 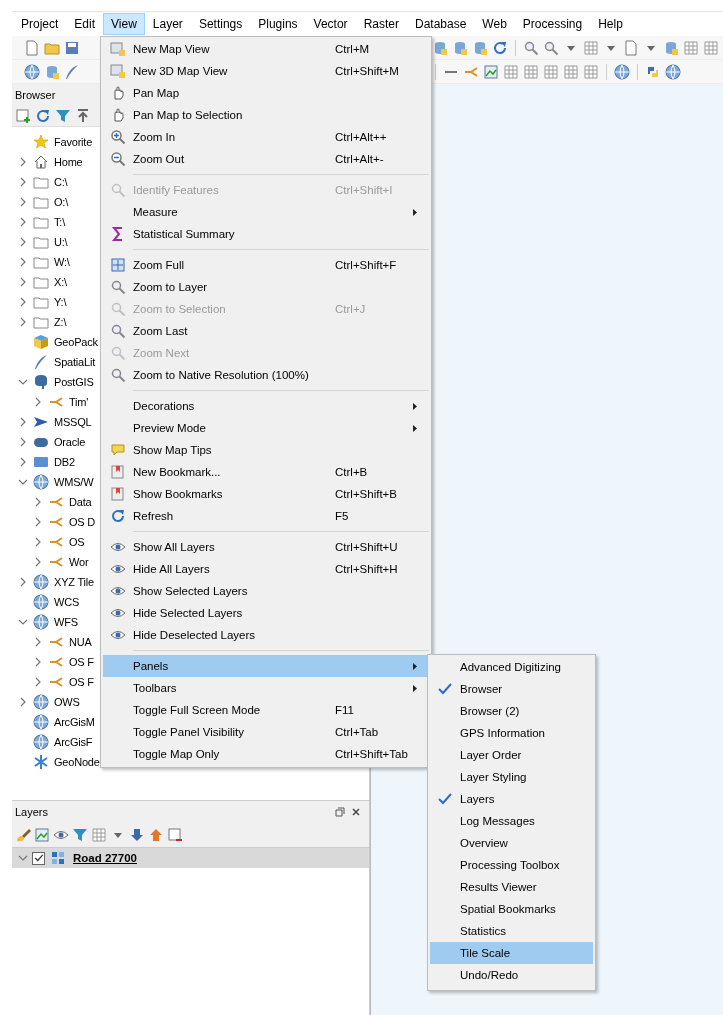 What do you see at coordinates (266, 428) in the screenshot?
I see `menu-item: Preview Mode` at bounding box center [266, 428].